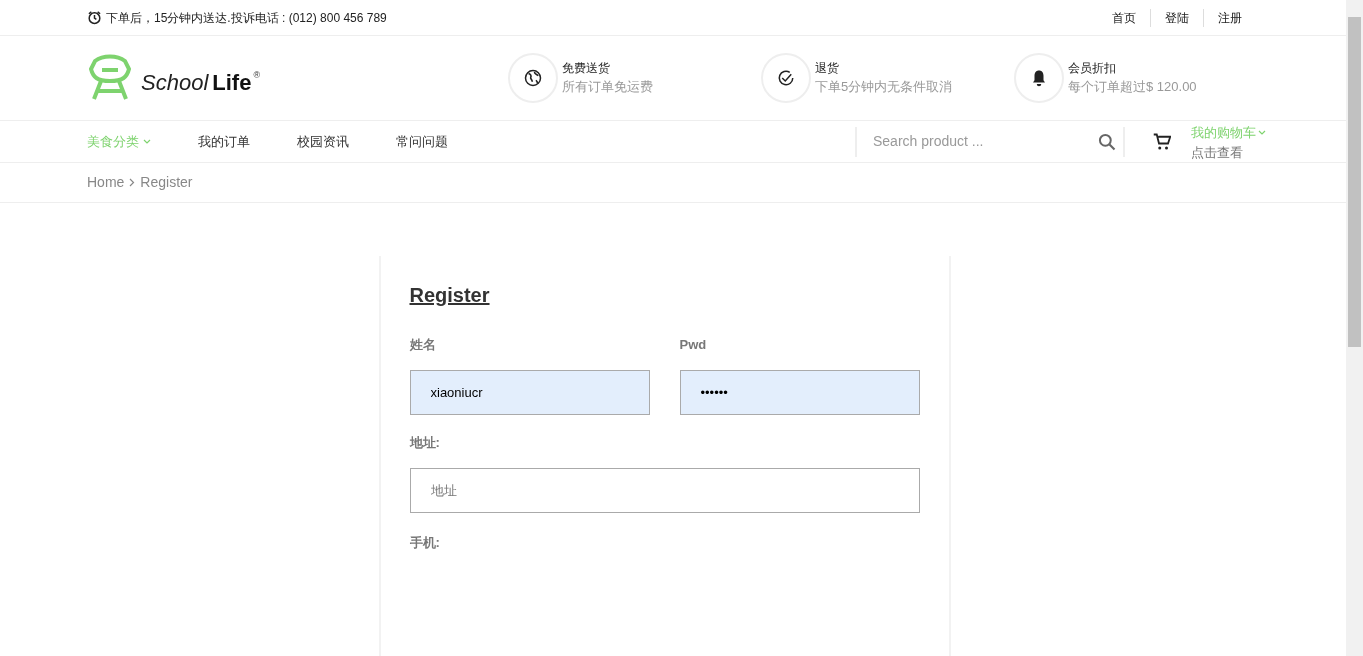  I want to click on feature-subtitle: 下单5分钟内无条件取消, so click(884, 87).